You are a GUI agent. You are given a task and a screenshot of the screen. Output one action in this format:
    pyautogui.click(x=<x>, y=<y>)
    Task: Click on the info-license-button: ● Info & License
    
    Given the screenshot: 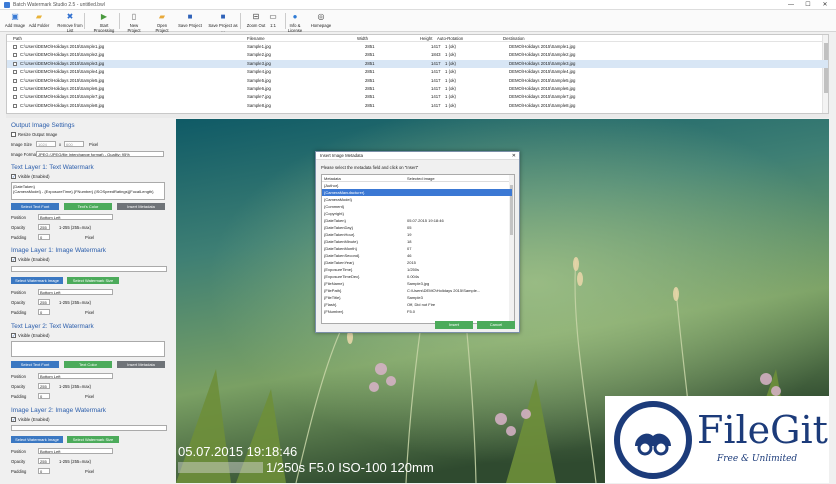 What is the action you would take?
    pyautogui.click(x=295, y=22)
    